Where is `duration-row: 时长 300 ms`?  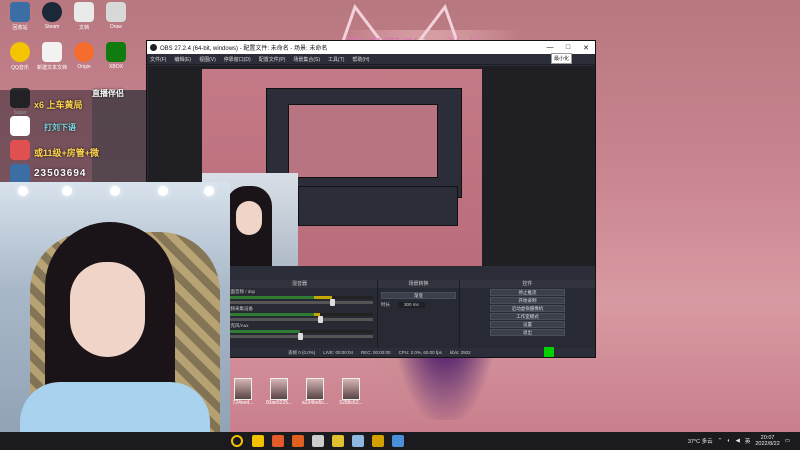 duration-row: 时长 300 ms is located at coordinates (418, 305).